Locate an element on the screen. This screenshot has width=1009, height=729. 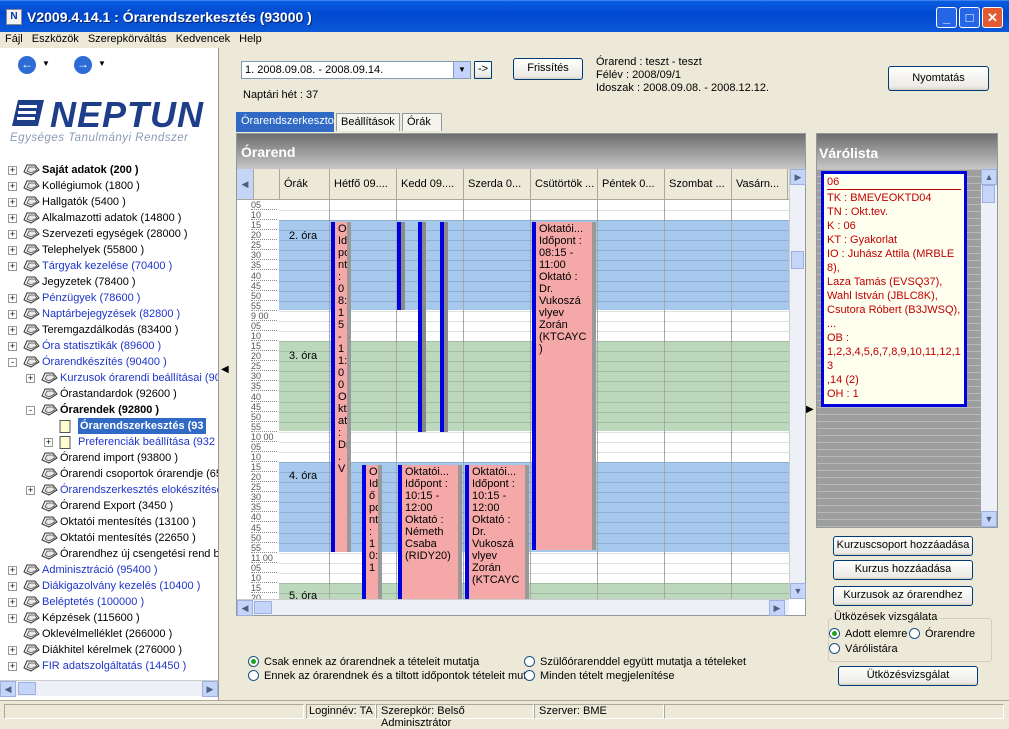
right-splitter: ▶ is located at coordinates (811, 374).